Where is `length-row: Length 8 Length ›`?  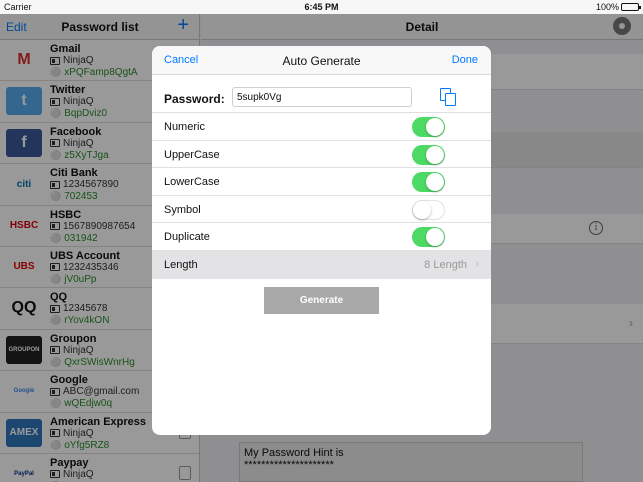
length-row: Length 8 Length › is located at coordinates (321, 264).